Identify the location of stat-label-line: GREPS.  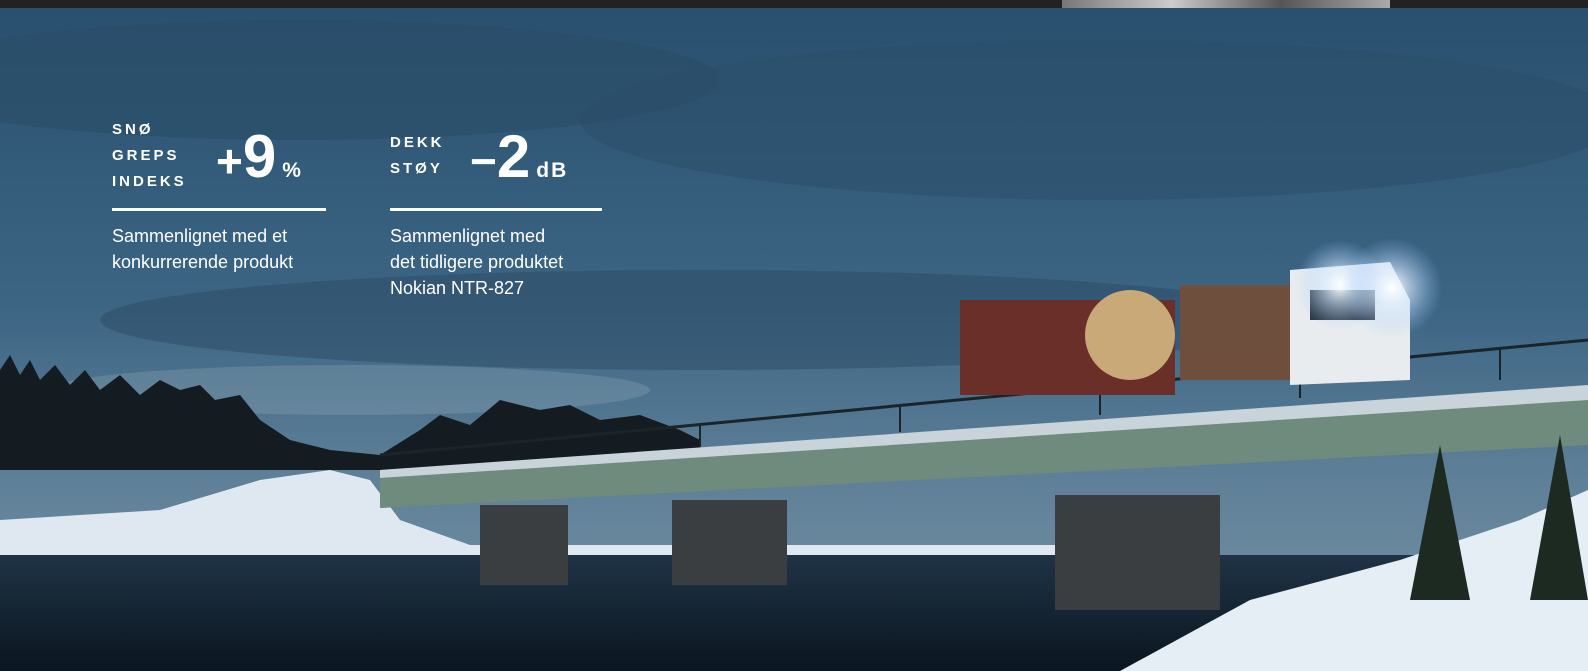
(146, 155).